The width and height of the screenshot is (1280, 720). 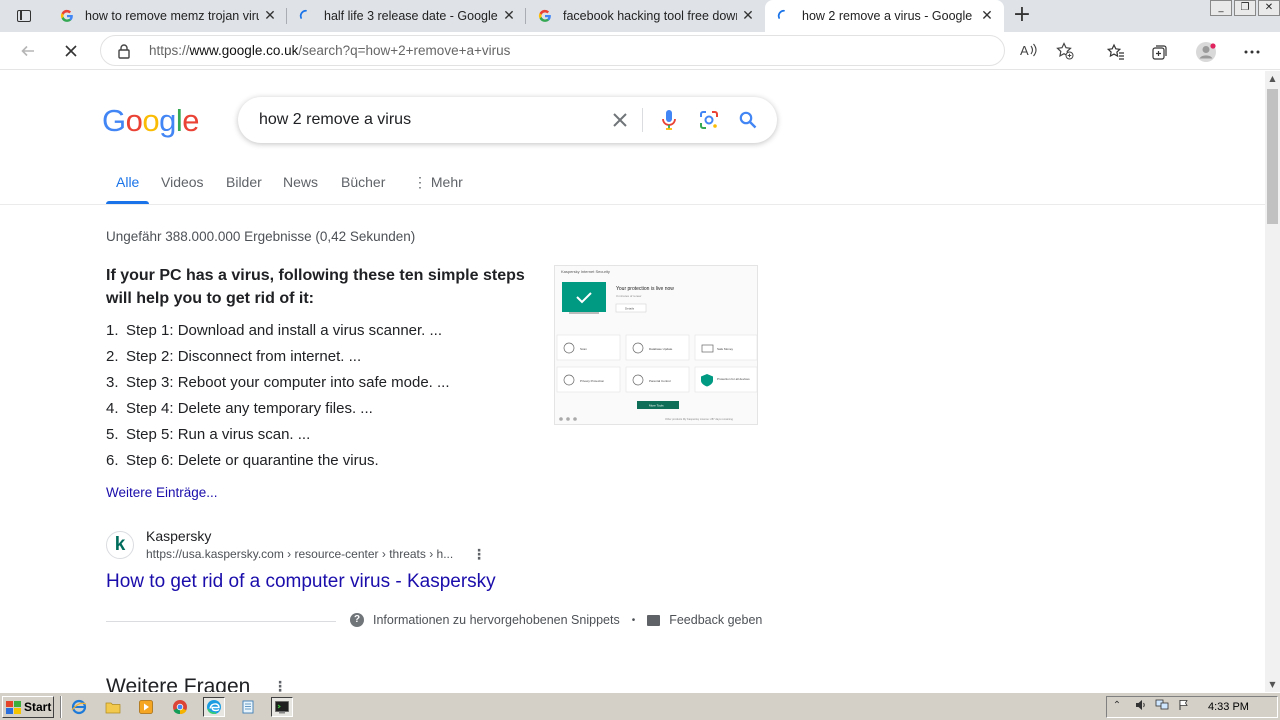 What do you see at coordinates (630, 309) in the screenshot?
I see `kis-status-button: Details` at bounding box center [630, 309].